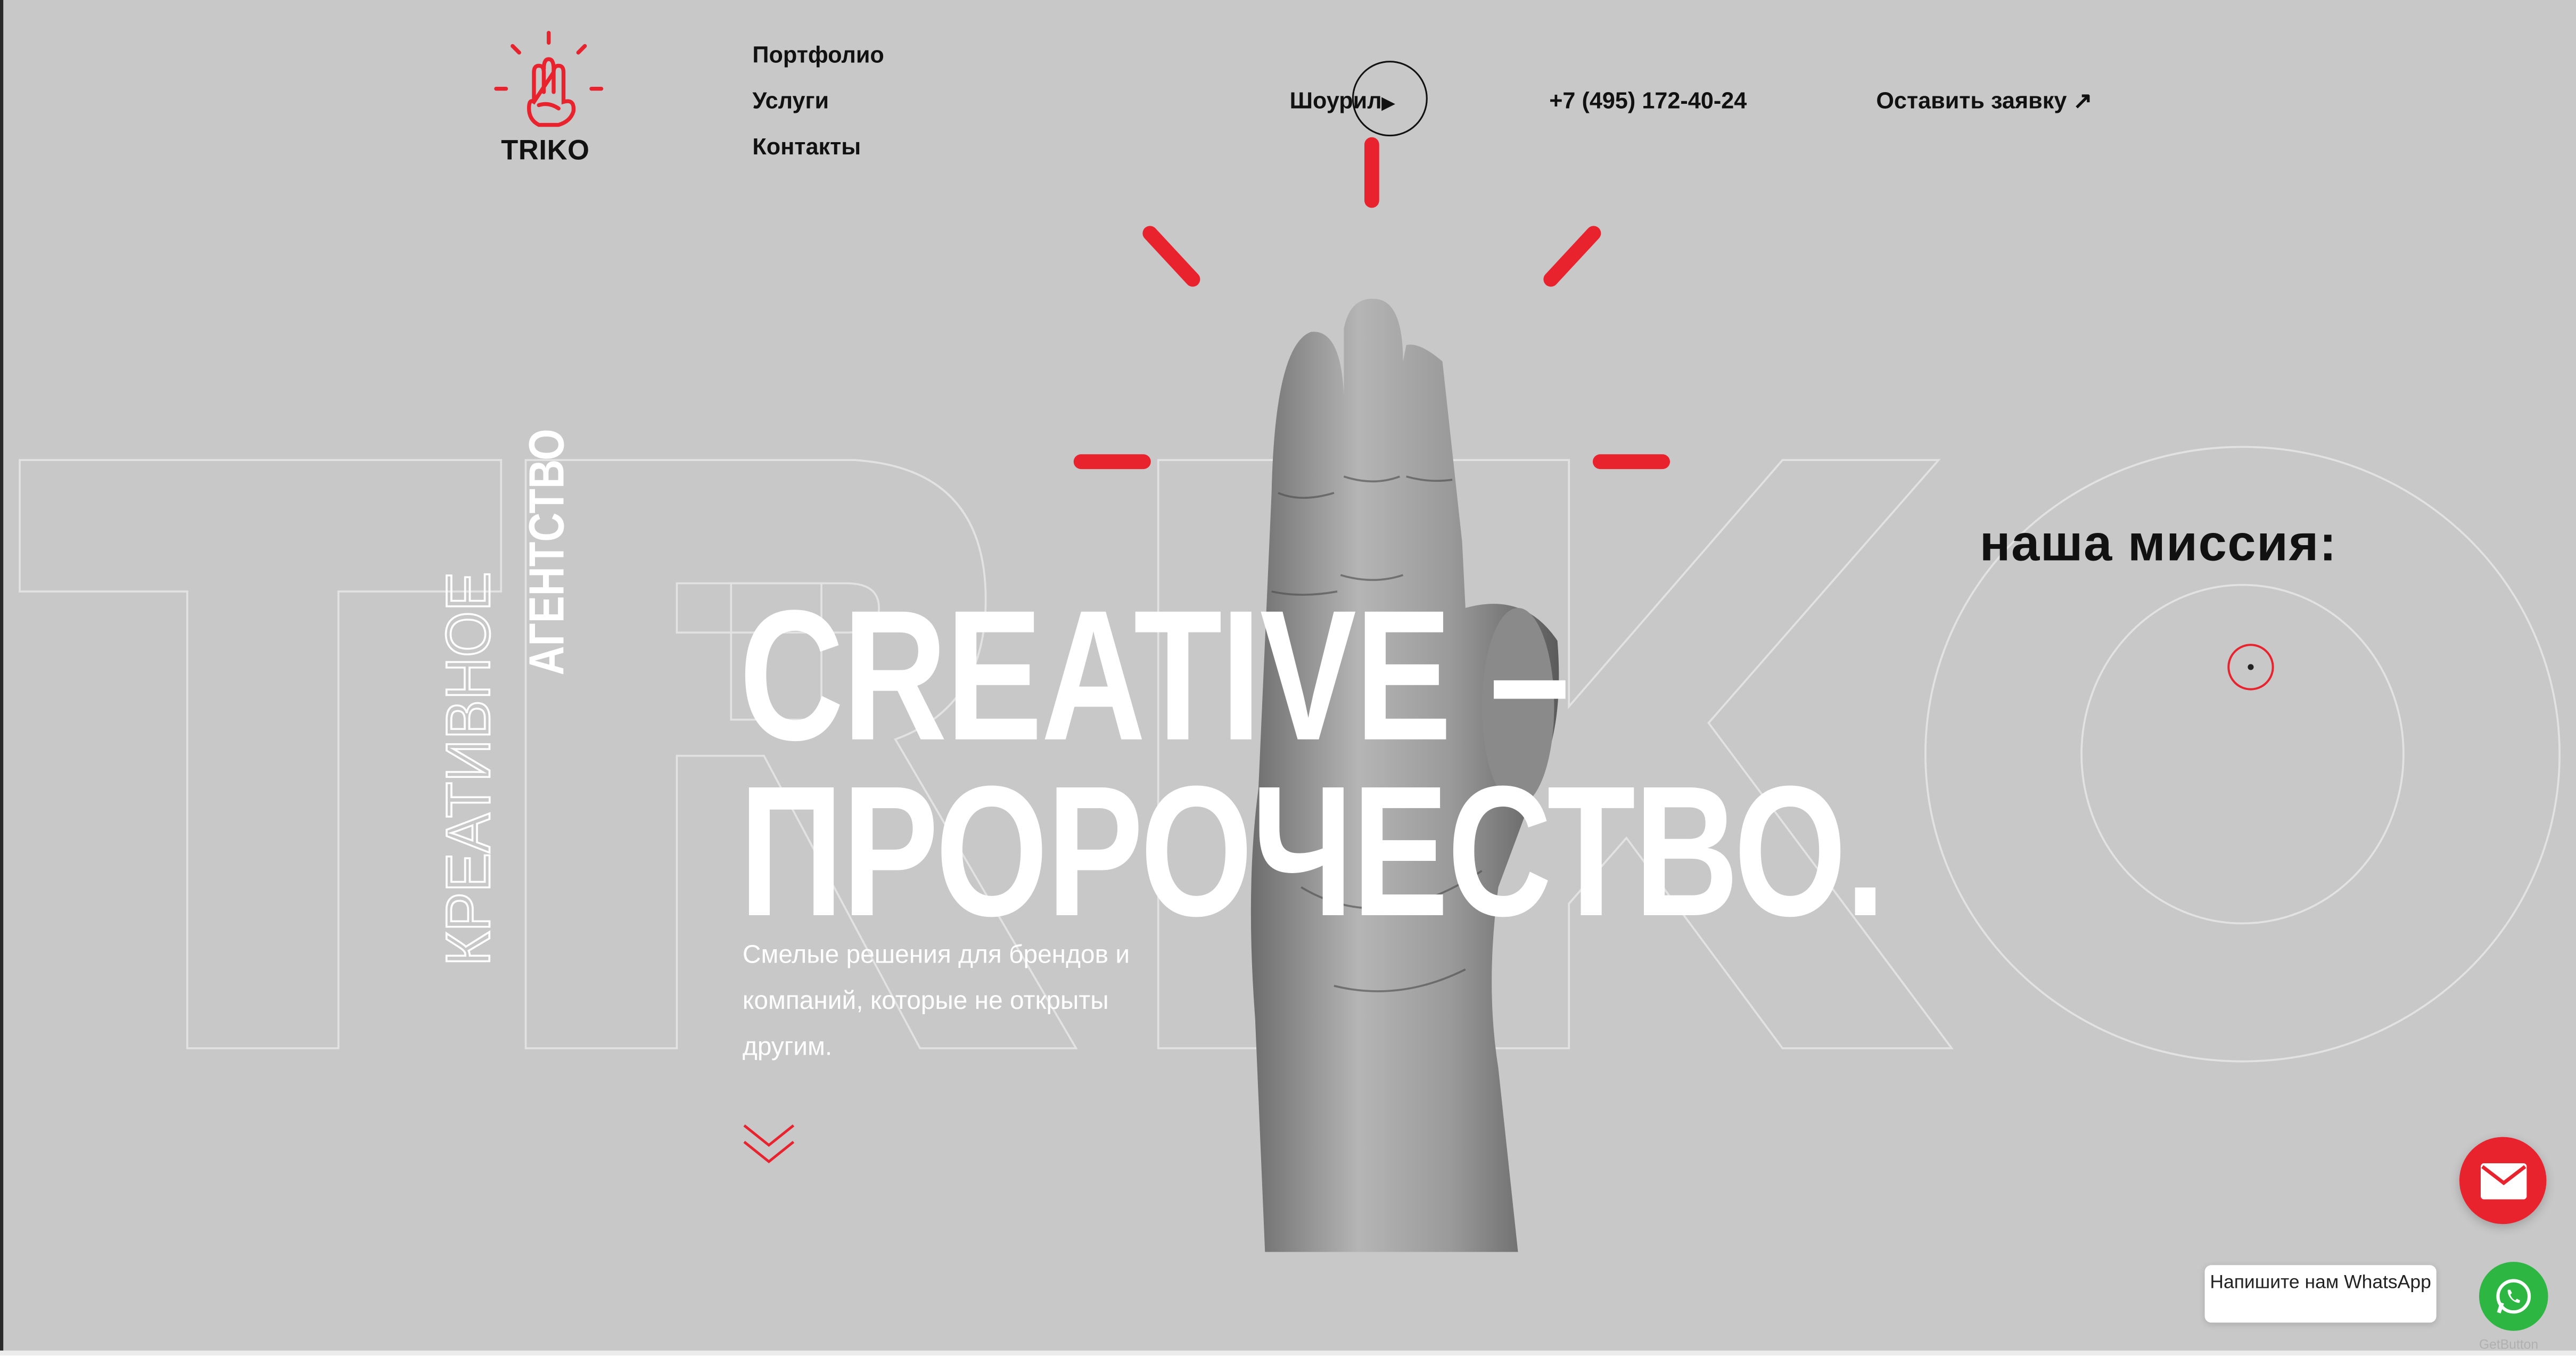 The width and height of the screenshot is (2576, 1356). I want to click on getbutton-credit: GetButton, so click(2508, 1345).